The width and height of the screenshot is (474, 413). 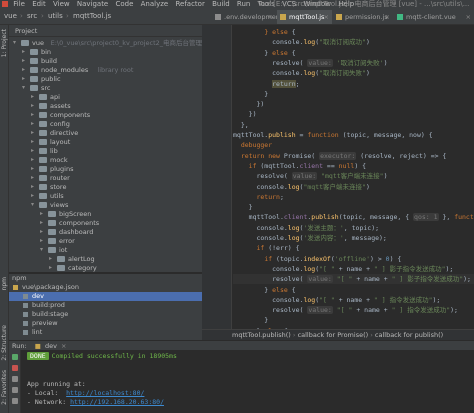 What do you see at coordinates (124, 4) in the screenshot?
I see `menu-code: Code` at bounding box center [124, 4].